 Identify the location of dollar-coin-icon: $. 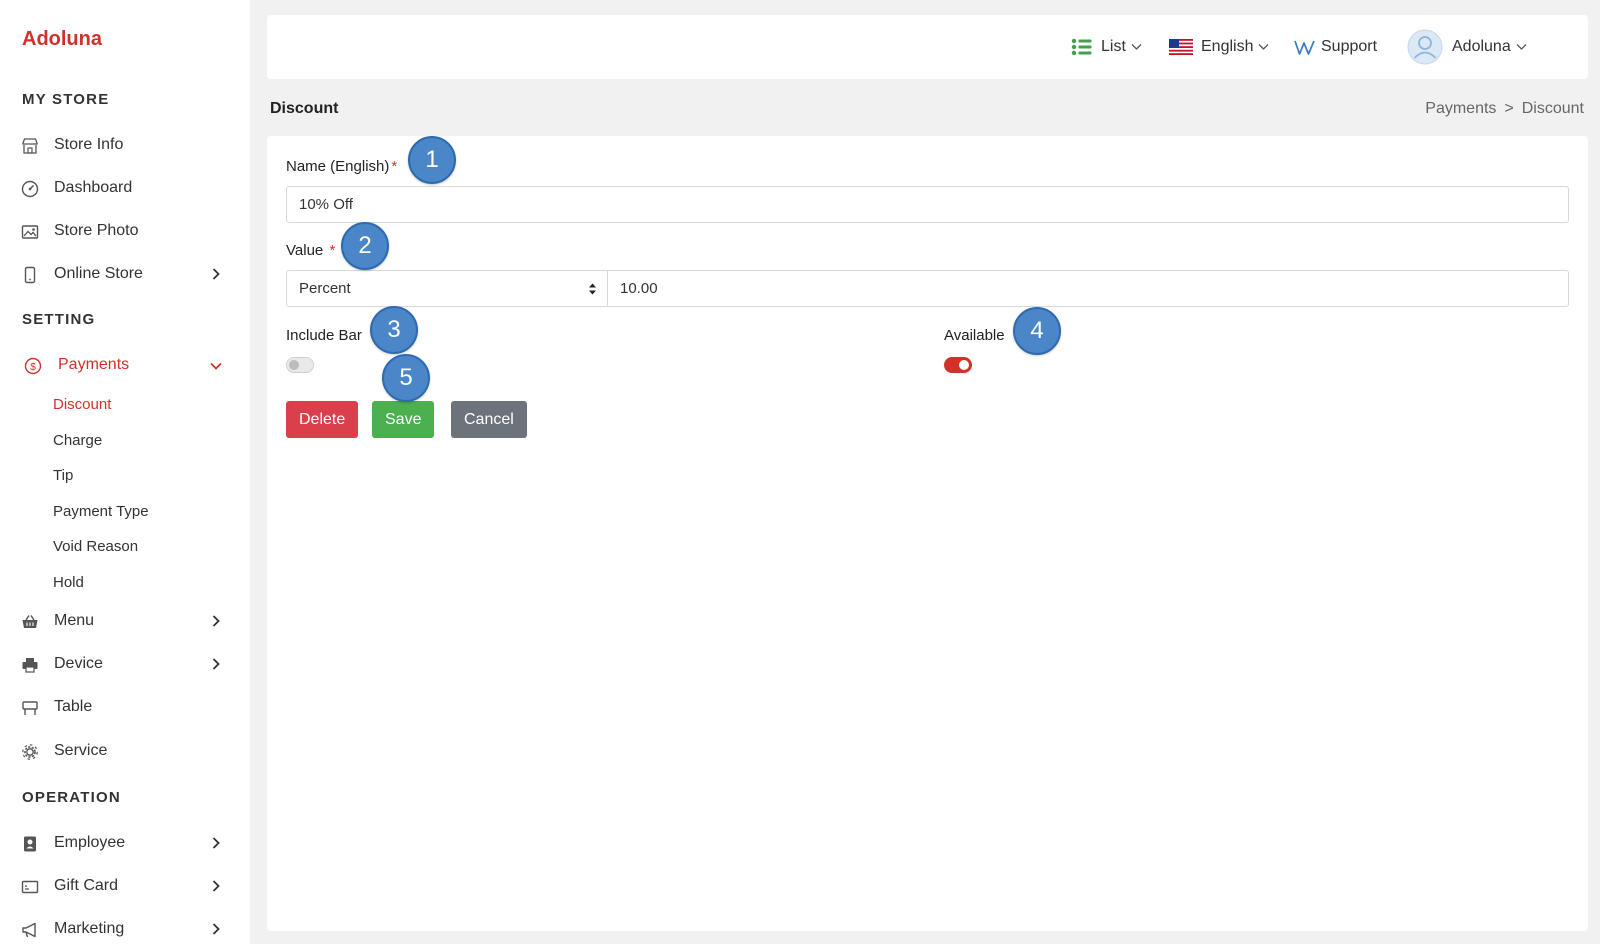
(33, 366).